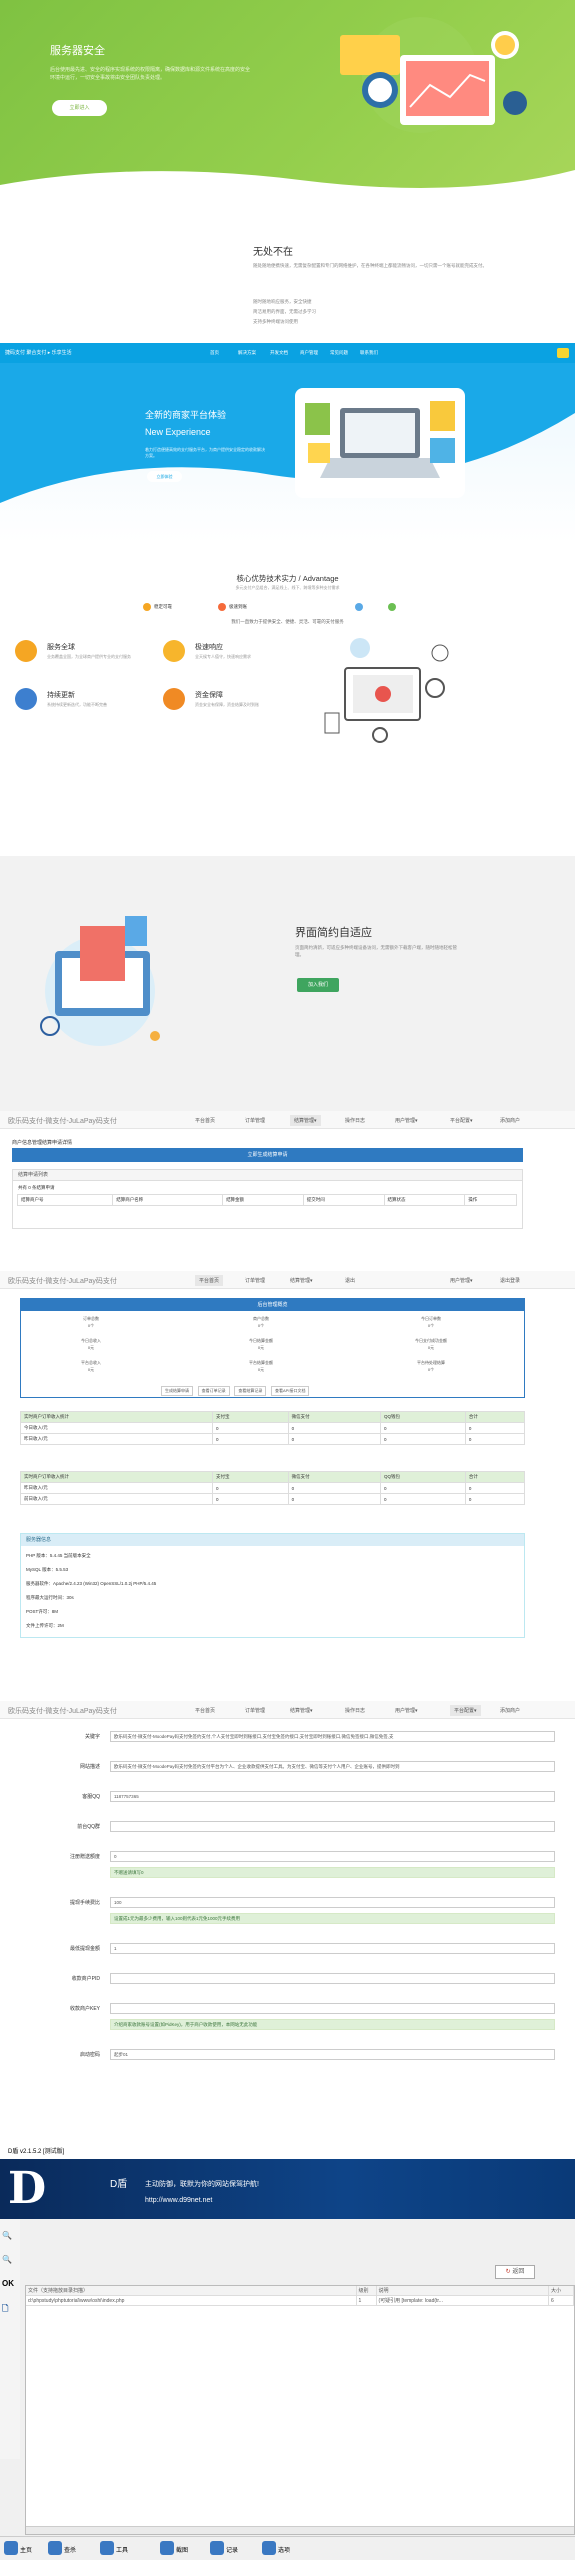 Image resolution: width=575 pixels, height=2560 pixels. What do you see at coordinates (92, 1737) in the screenshot?
I see `field-label: 关键字` at bounding box center [92, 1737].